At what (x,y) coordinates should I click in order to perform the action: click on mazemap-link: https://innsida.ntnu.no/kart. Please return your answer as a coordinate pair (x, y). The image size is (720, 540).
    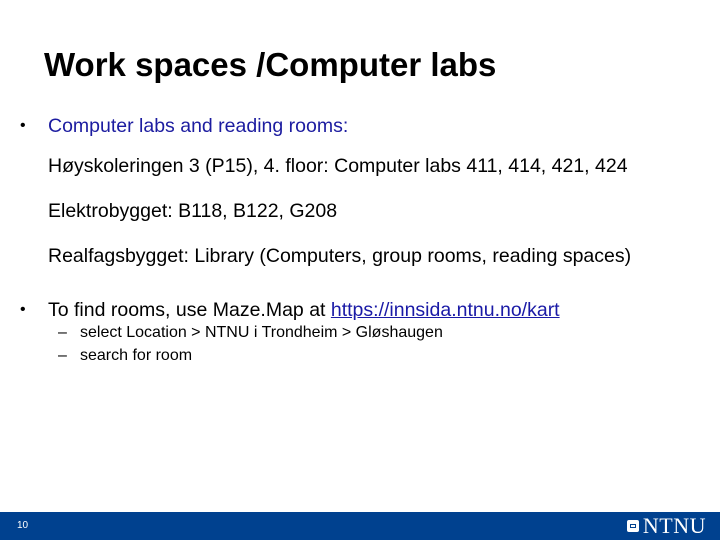
    Looking at the image, I should click on (445, 310).